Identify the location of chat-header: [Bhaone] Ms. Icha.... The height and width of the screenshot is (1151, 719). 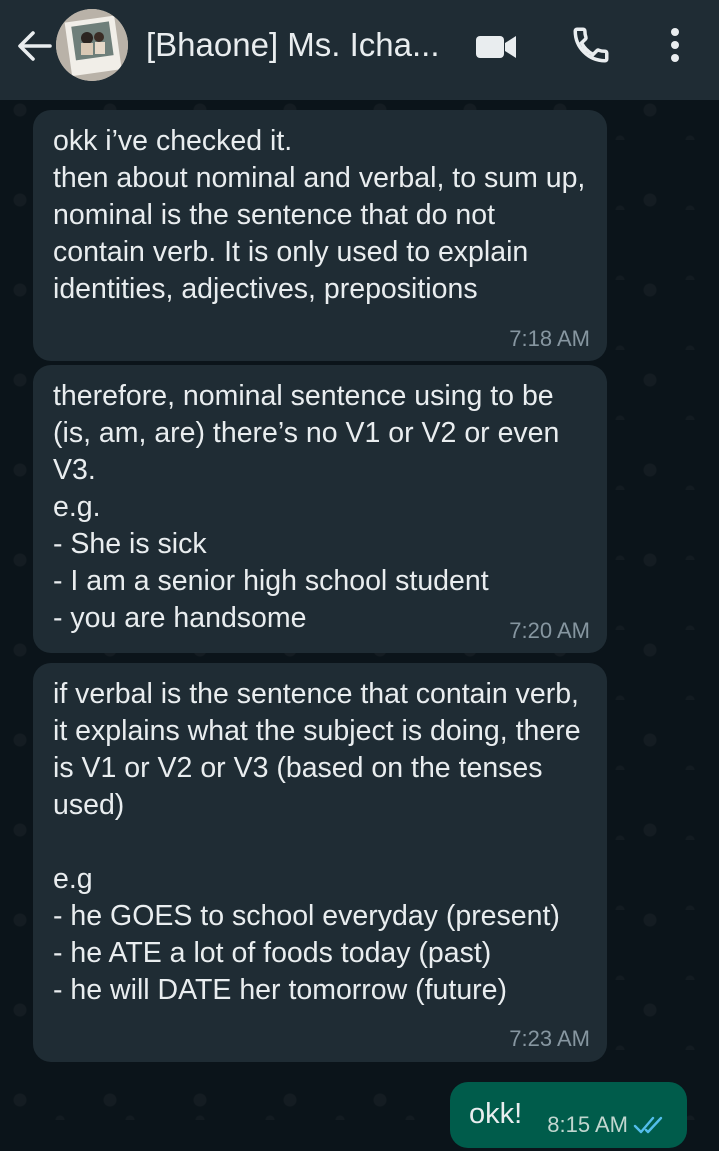
(359, 50).